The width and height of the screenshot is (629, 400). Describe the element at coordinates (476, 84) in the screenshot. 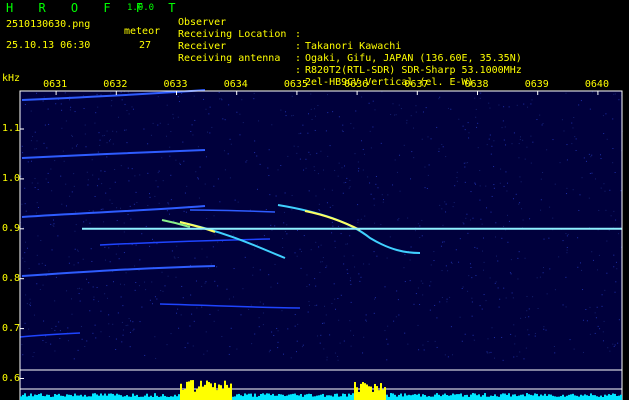

I see `x-tick-label: 0638` at that location.